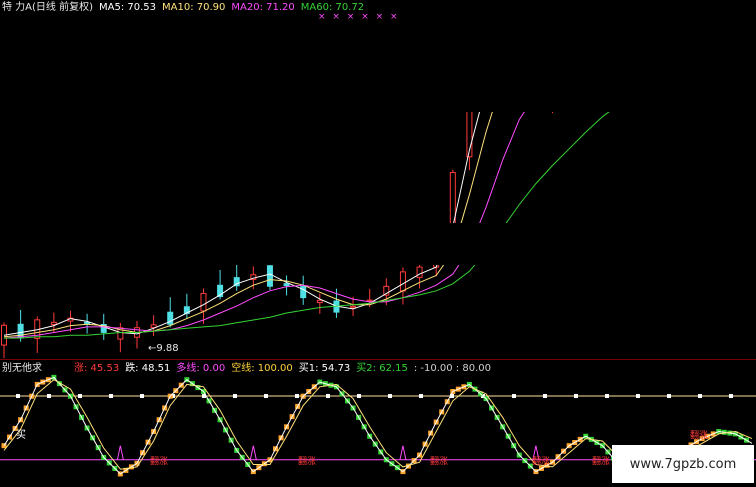  I want to click on buy-label: 买, so click(21, 435).